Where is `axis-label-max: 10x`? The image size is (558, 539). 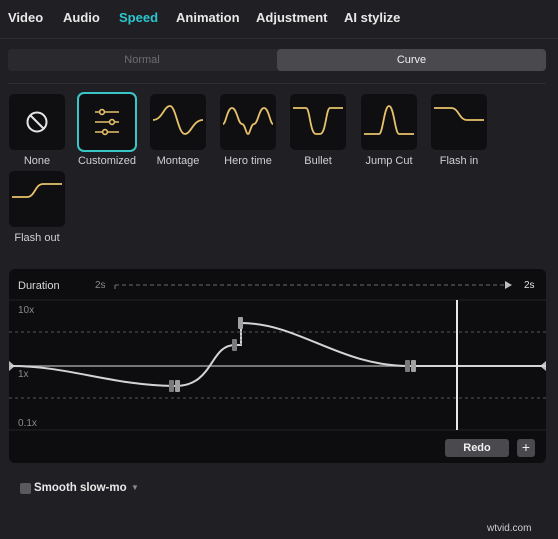 axis-label-max: 10x is located at coordinates (26, 310).